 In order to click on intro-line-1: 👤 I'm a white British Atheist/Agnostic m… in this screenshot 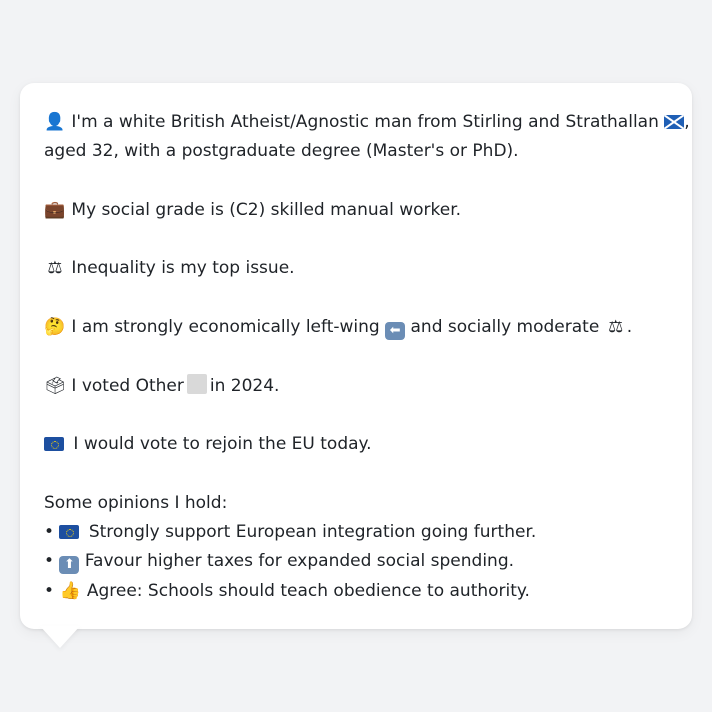, I will do `click(366, 122)`.